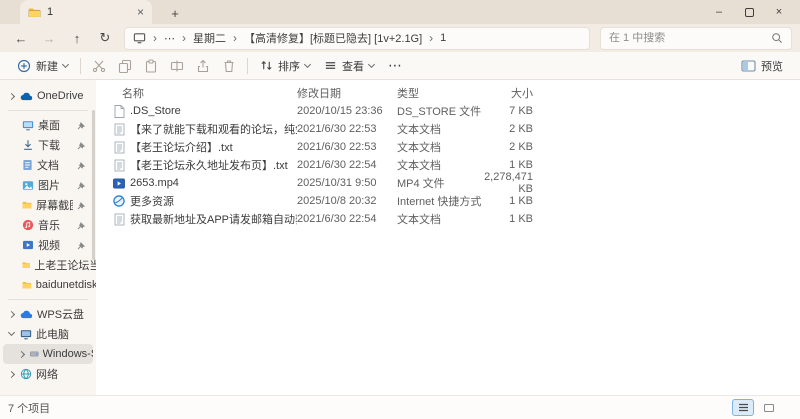  I want to click on search-input, so click(690, 38).